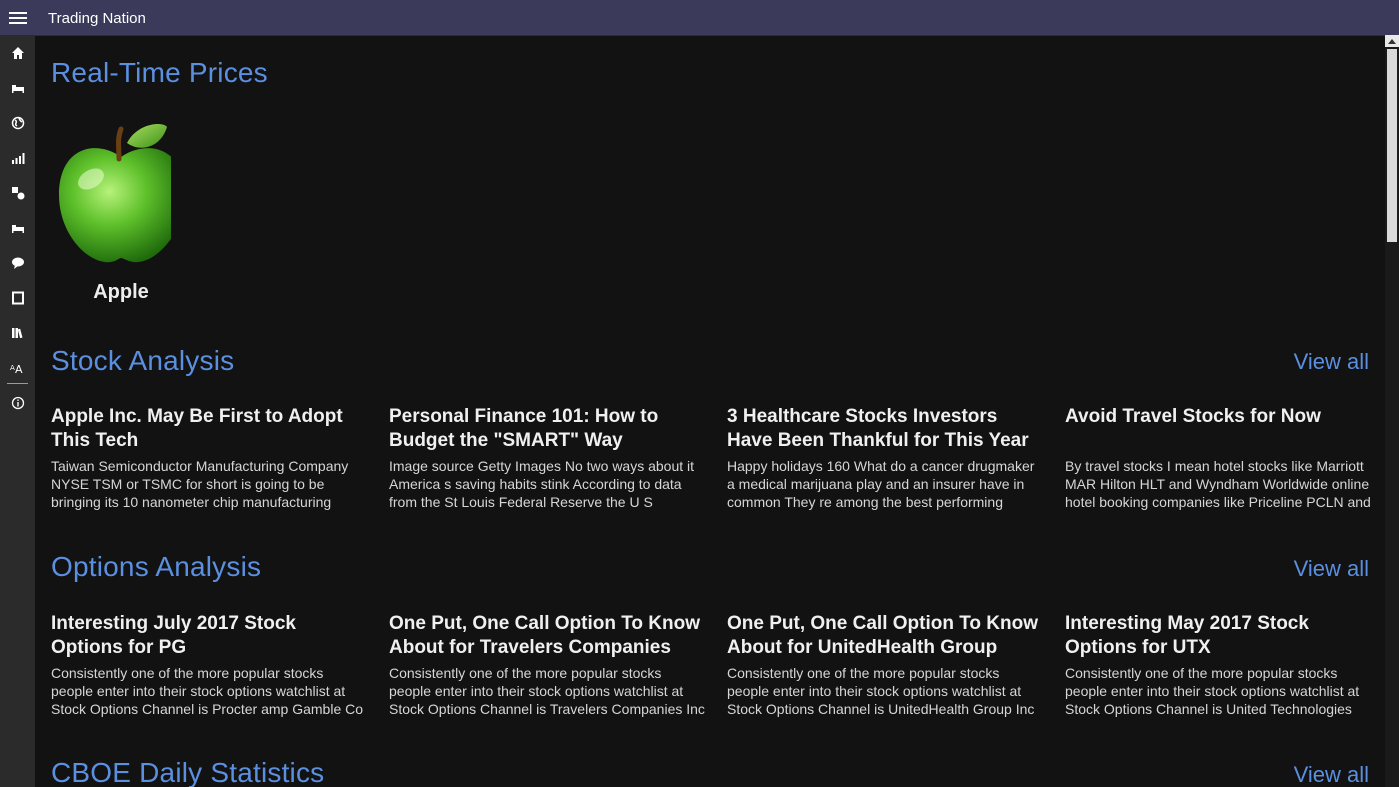  I want to click on view-all-options-analysis: View all, so click(1331, 569).